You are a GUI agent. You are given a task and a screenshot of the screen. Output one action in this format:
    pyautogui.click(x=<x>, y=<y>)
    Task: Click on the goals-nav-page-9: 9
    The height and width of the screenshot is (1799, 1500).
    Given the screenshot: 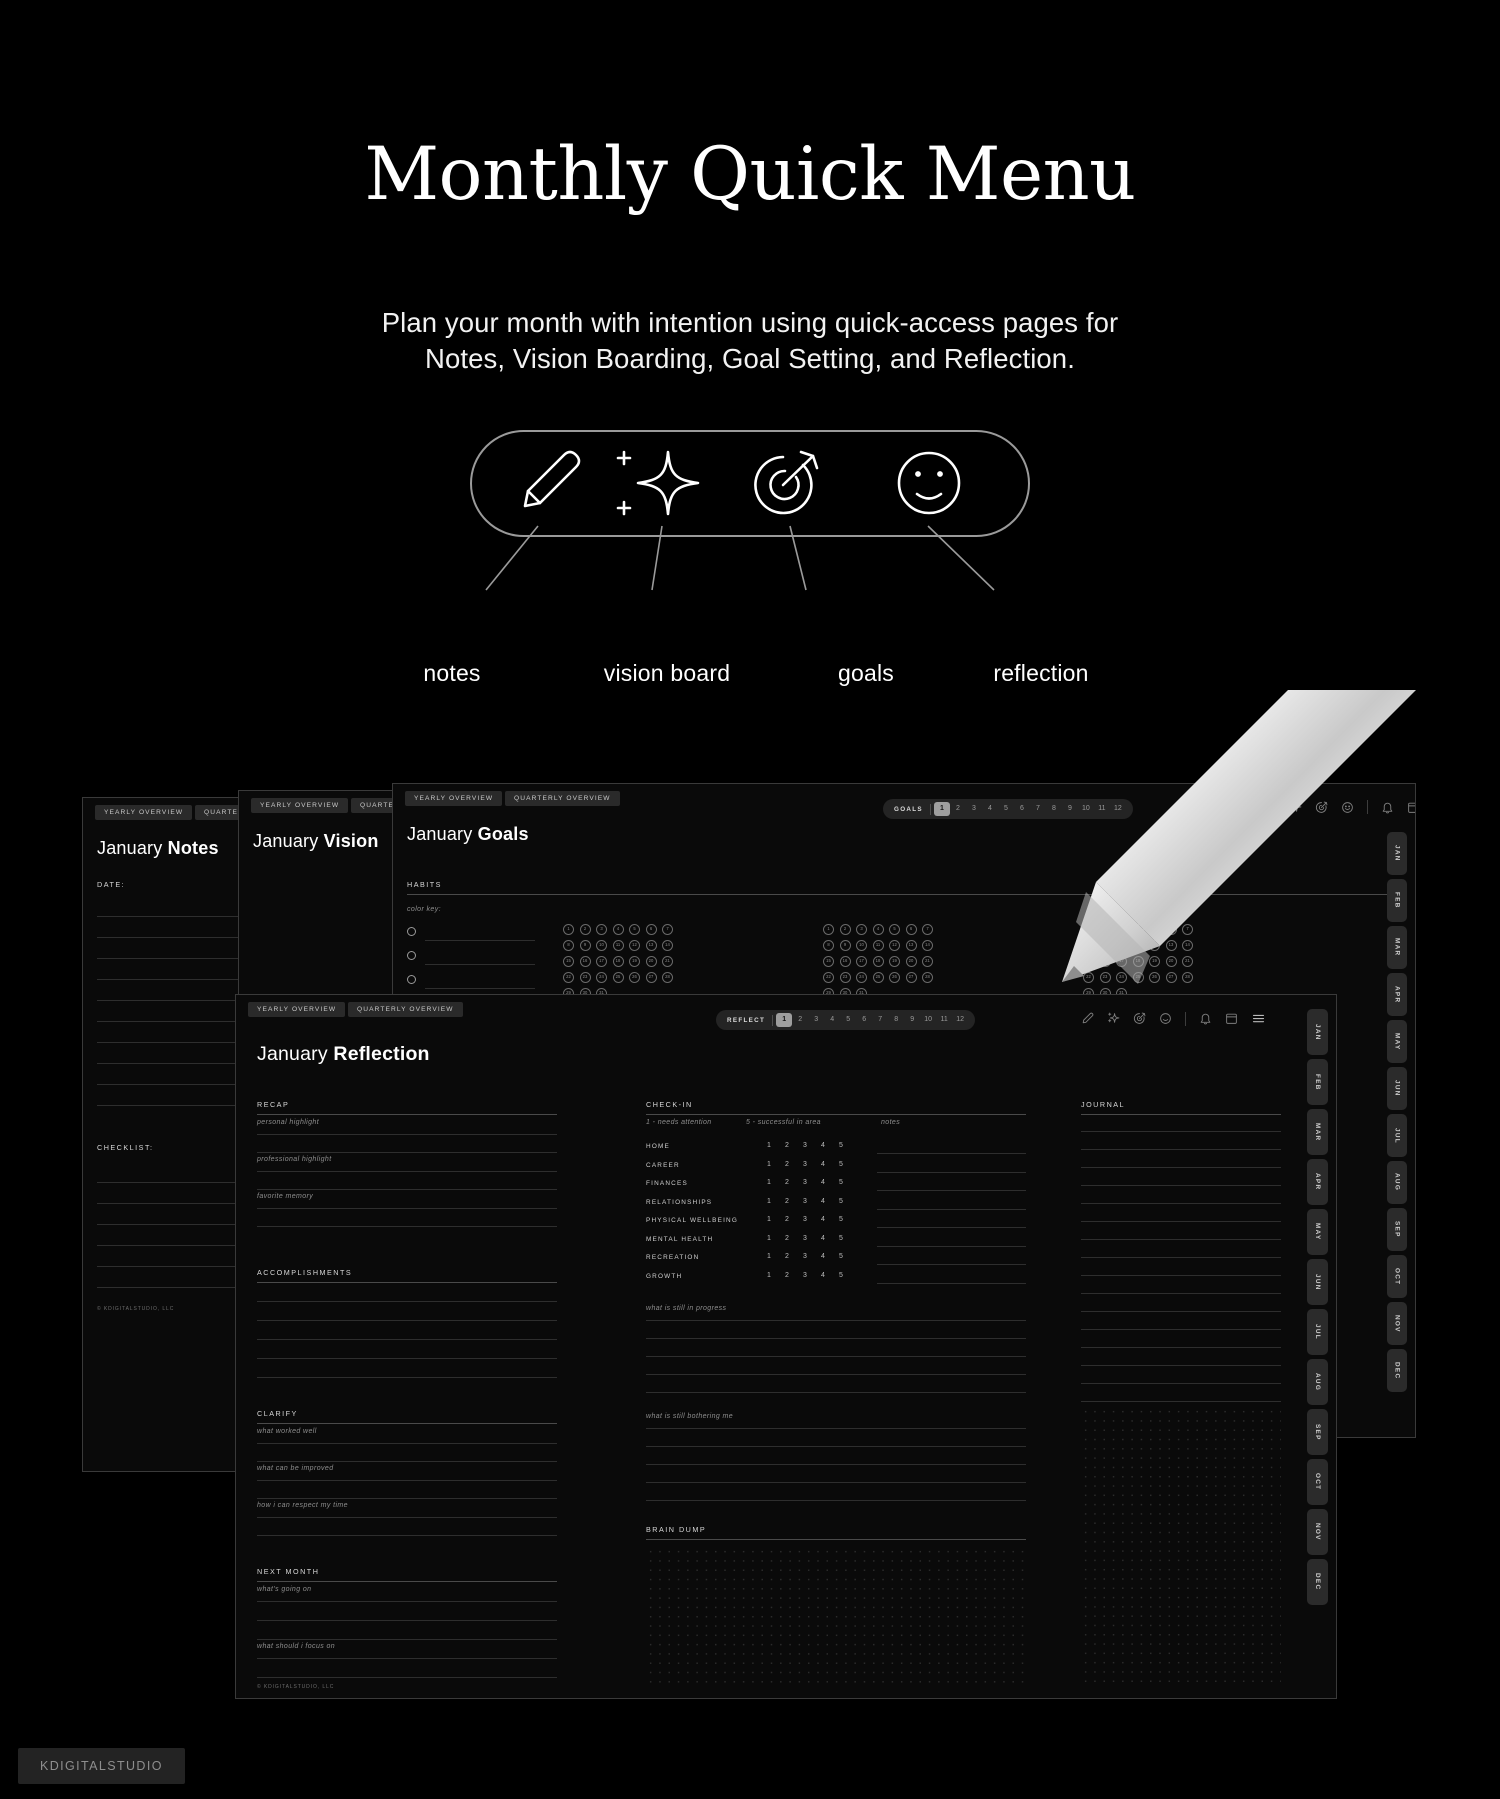 What is the action you would take?
    pyautogui.click(x=1070, y=809)
    